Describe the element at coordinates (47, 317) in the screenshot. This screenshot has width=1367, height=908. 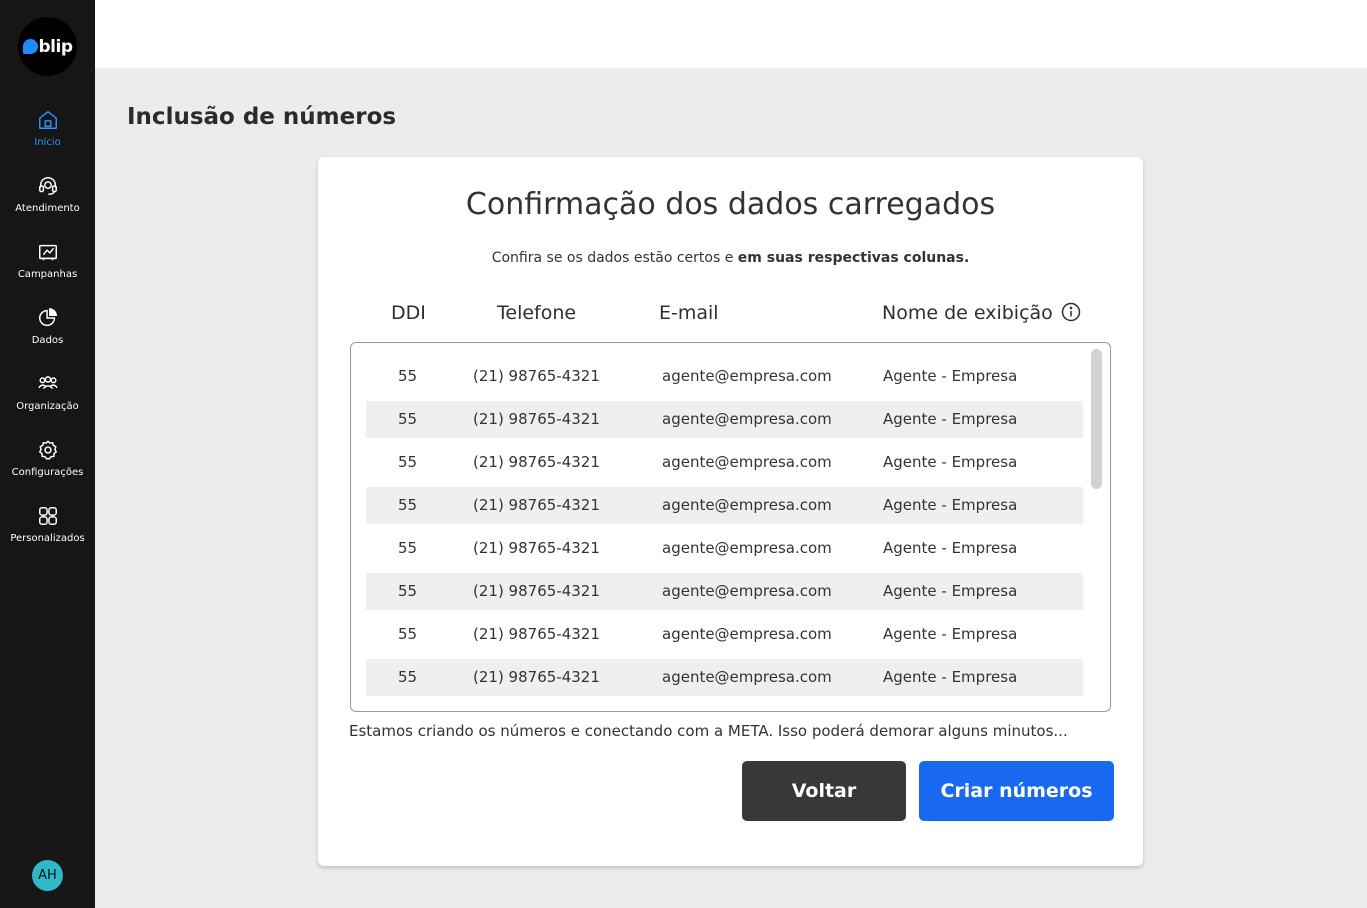
I see `pie-chart-icon` at that location.